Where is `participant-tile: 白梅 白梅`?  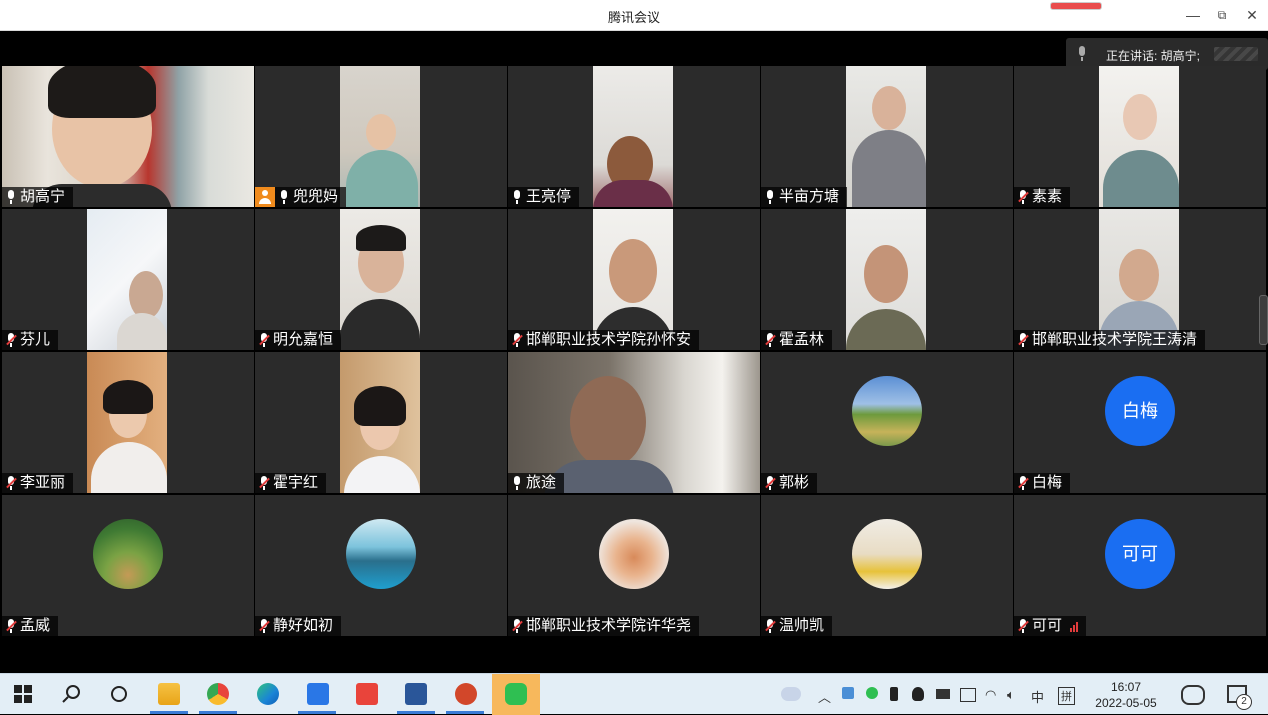
participant-tile: 白梅 白梅 is located at coordinates (1140, 422).